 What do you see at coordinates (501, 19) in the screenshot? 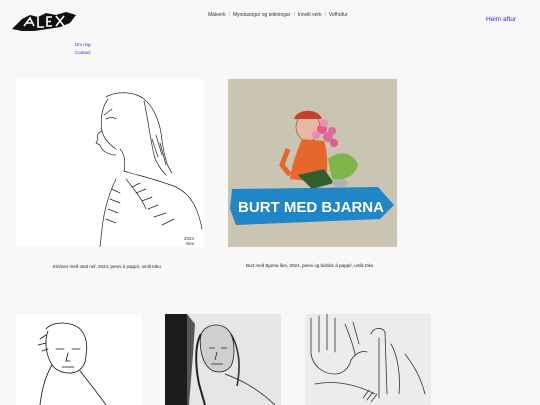
I see `back-home-link: Heim aftur` at bounding box center [501, 19].